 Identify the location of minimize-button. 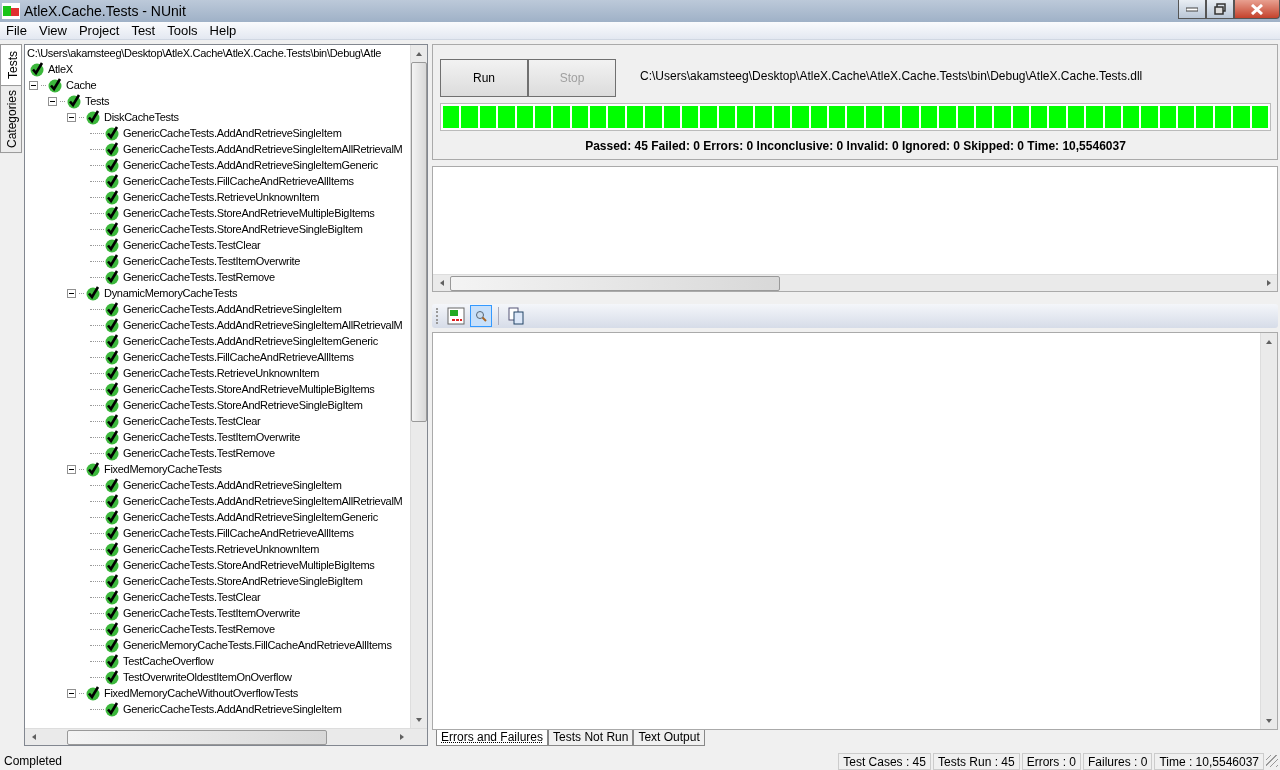
(1192, 9).